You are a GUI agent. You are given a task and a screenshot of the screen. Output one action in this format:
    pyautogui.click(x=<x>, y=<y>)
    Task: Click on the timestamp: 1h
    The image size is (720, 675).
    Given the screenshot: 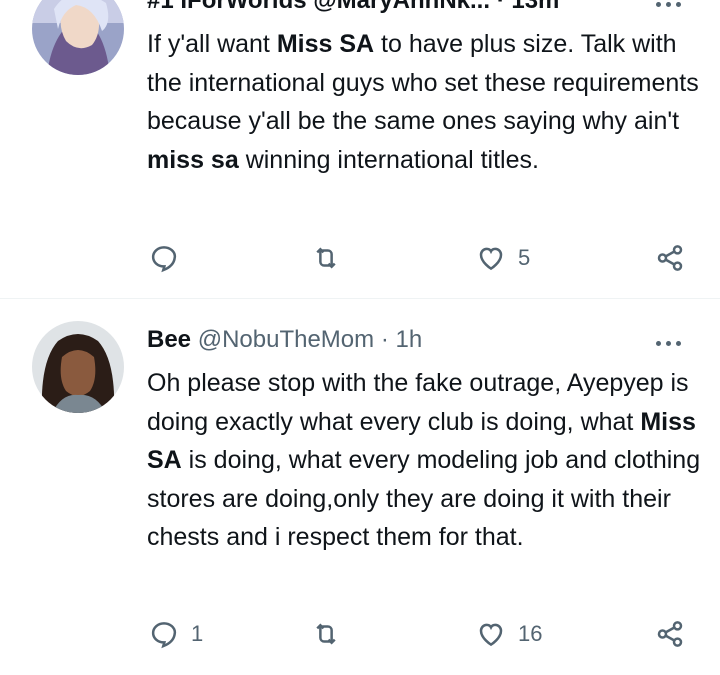 What is the action you would take?
    pyautogui.click(x=408, y=339)
    